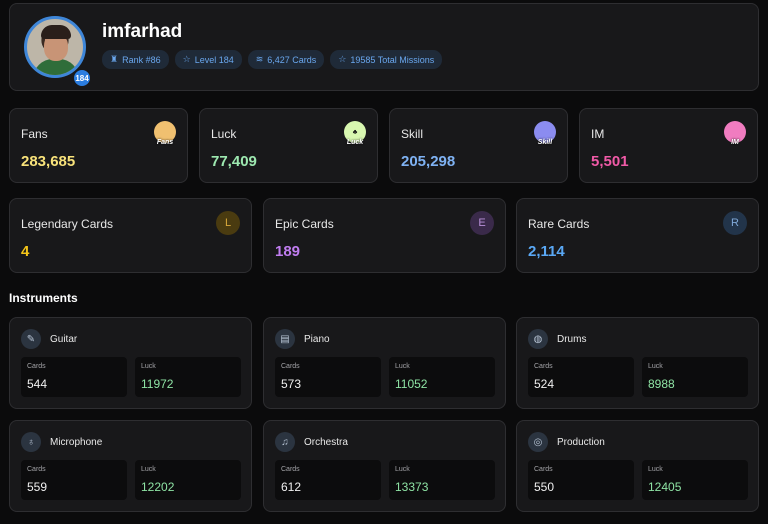  I want to click on missions-pill: ☆ 19585 Total Missions, so click(386, 59).